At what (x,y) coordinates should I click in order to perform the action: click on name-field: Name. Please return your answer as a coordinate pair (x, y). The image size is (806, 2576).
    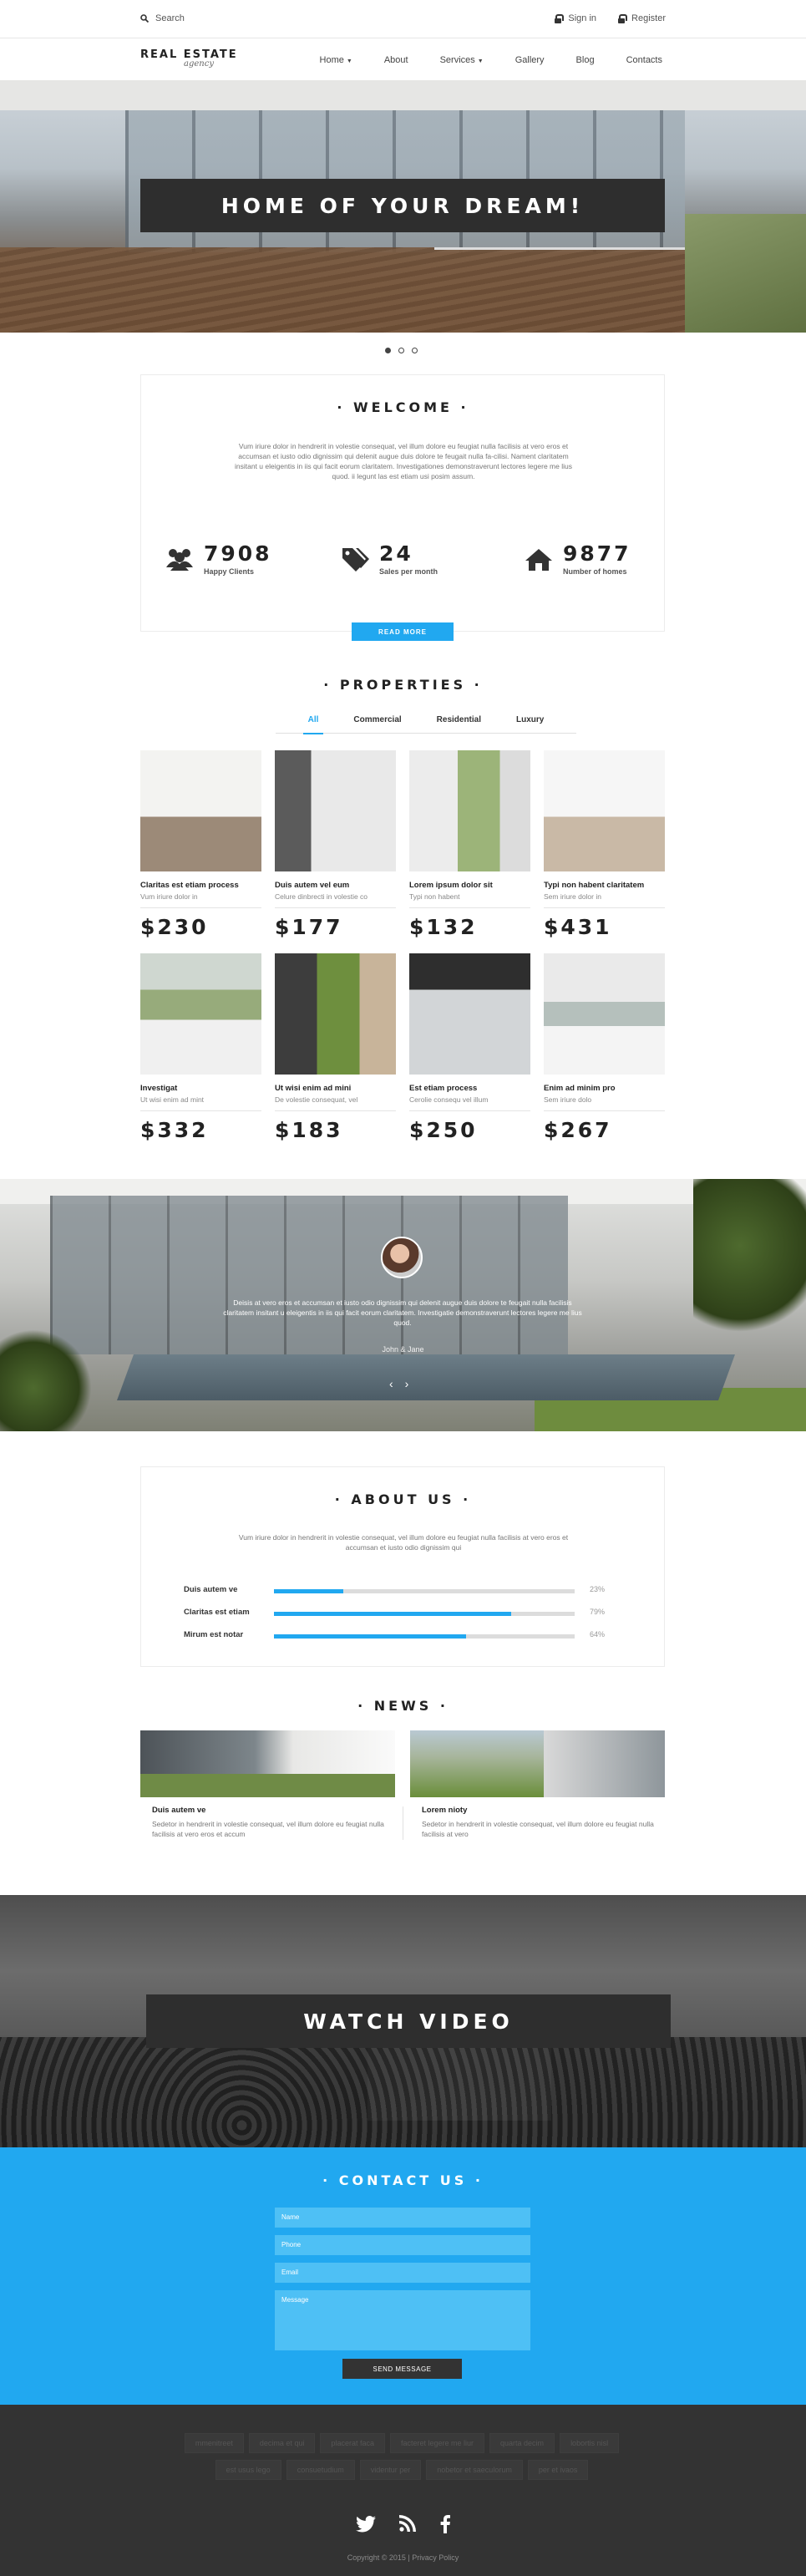
    Looking at the image, I should click on (402, 2218).